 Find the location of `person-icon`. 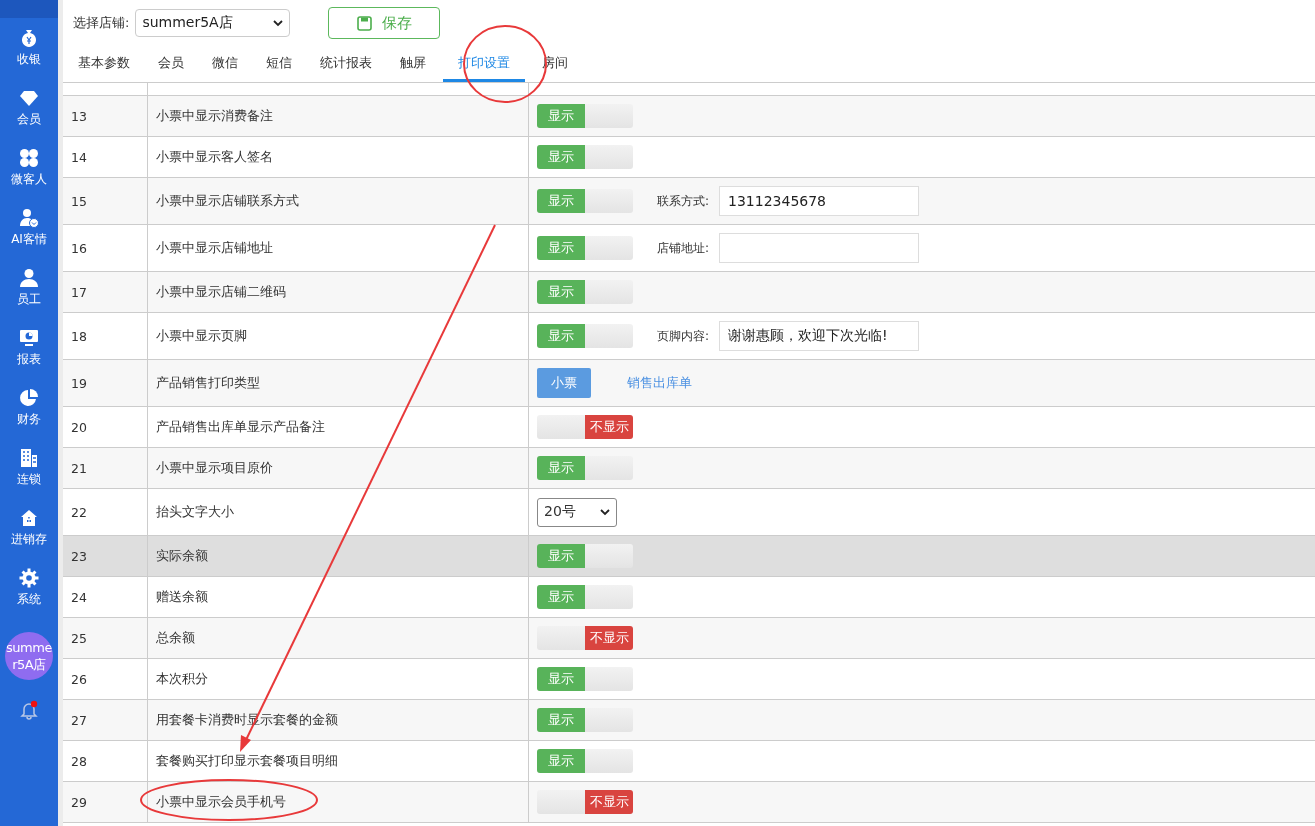

person-icon is located at coordinates (29, 278).